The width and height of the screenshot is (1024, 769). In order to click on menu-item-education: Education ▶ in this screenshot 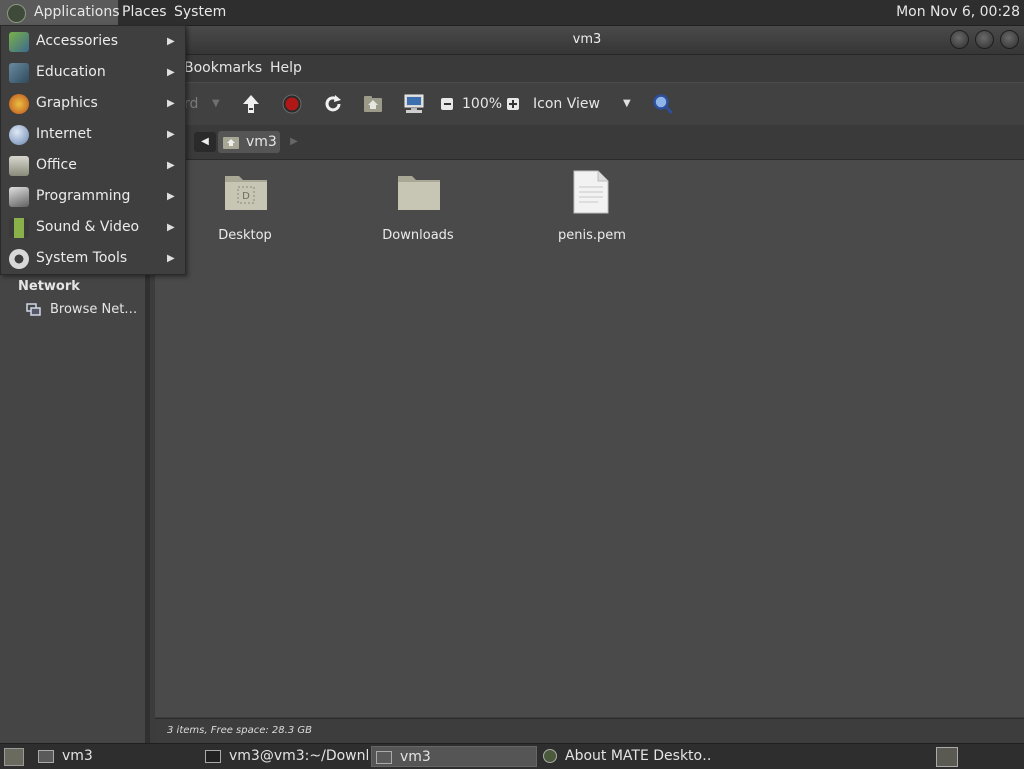, I will do `click(93, 72)`.